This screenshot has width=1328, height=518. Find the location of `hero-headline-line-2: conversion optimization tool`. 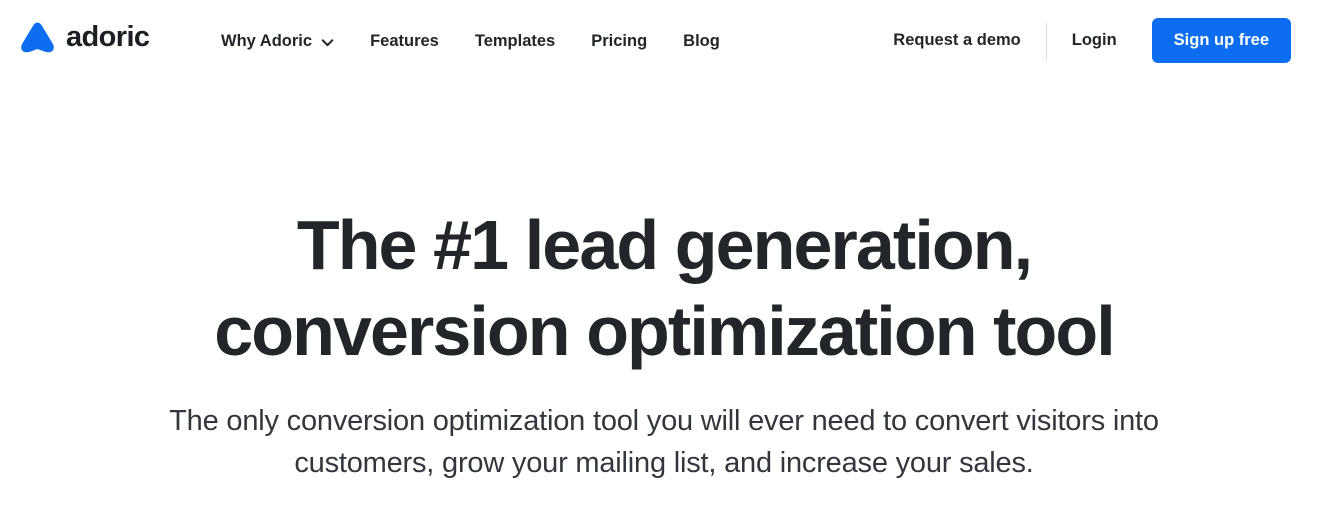

hero-headline-line-2: conversion optimization tool is located at coordinates (664, 331).